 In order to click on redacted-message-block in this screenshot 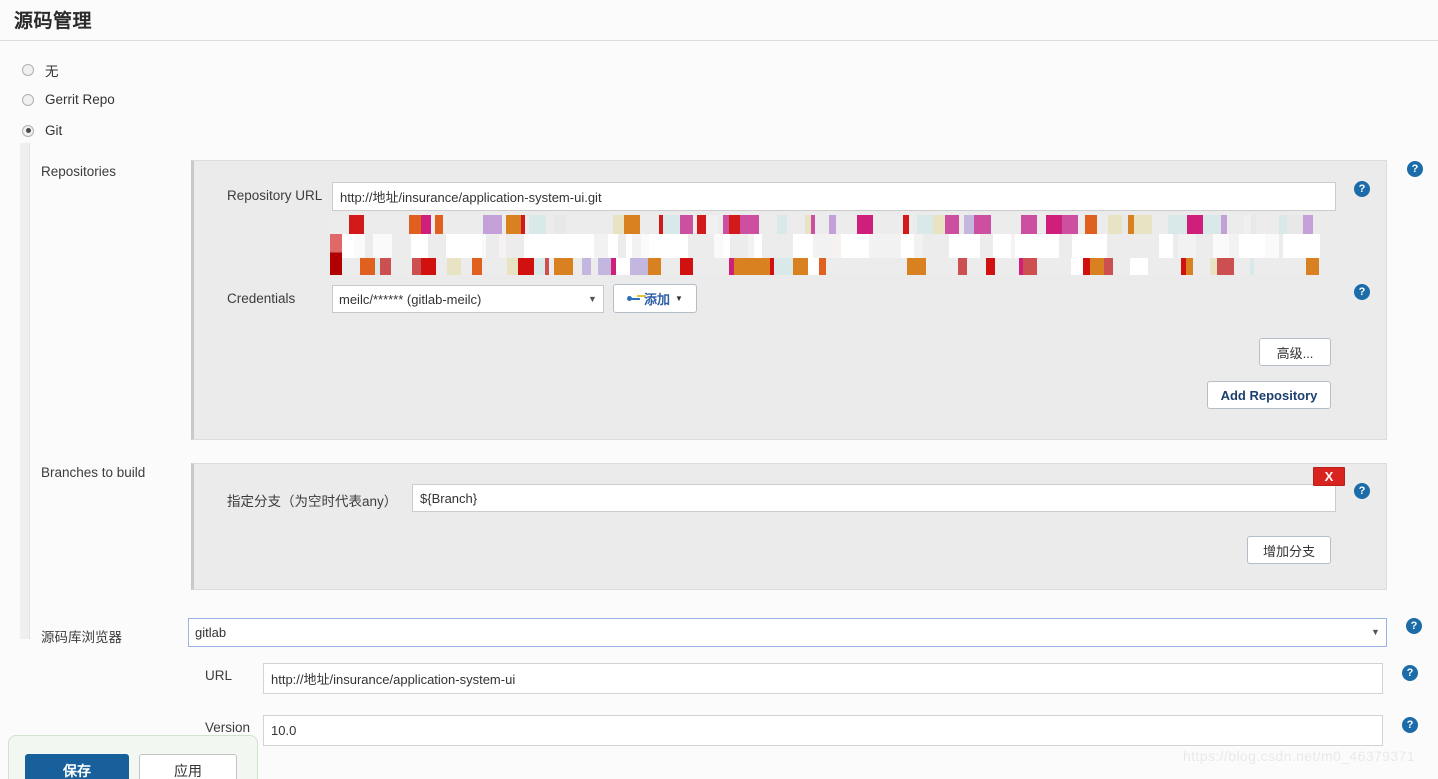, I will do `click(825, 245)`.